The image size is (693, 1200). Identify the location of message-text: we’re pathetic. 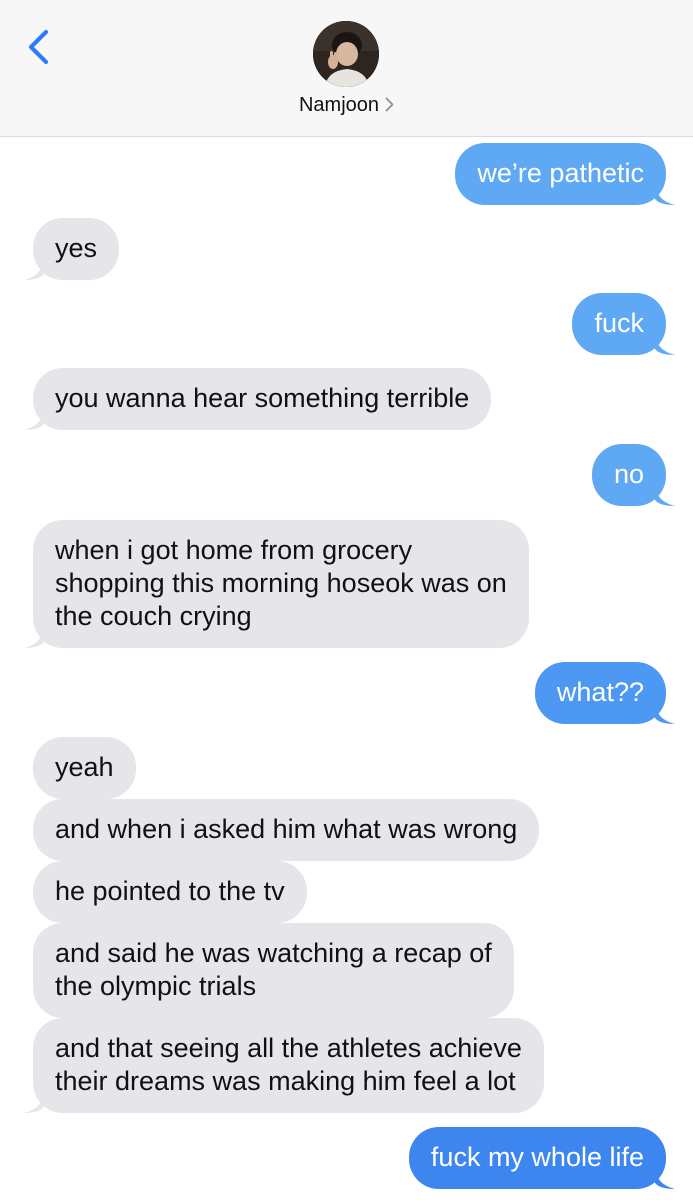
(560, 173).